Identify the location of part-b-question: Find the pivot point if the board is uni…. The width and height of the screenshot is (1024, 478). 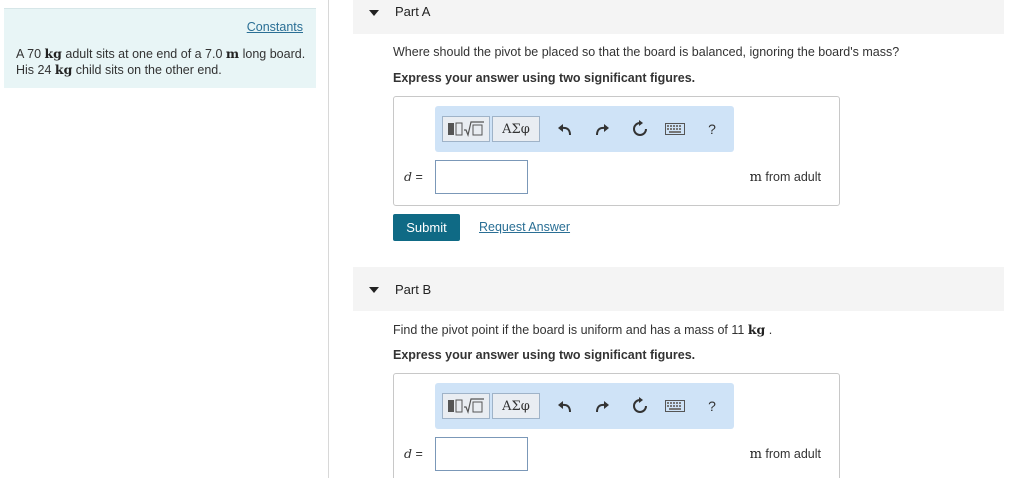
(582, 329).